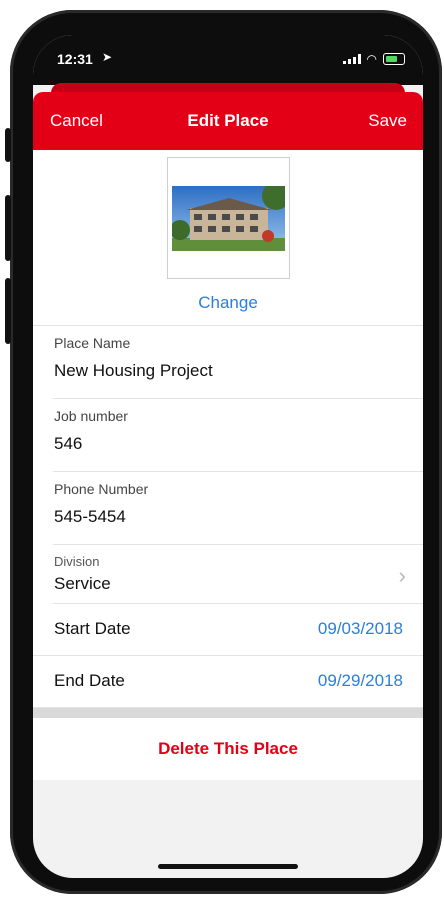 This screenshot has height=900, width=444. I want to click on volume-up-button, so click(8, 228).